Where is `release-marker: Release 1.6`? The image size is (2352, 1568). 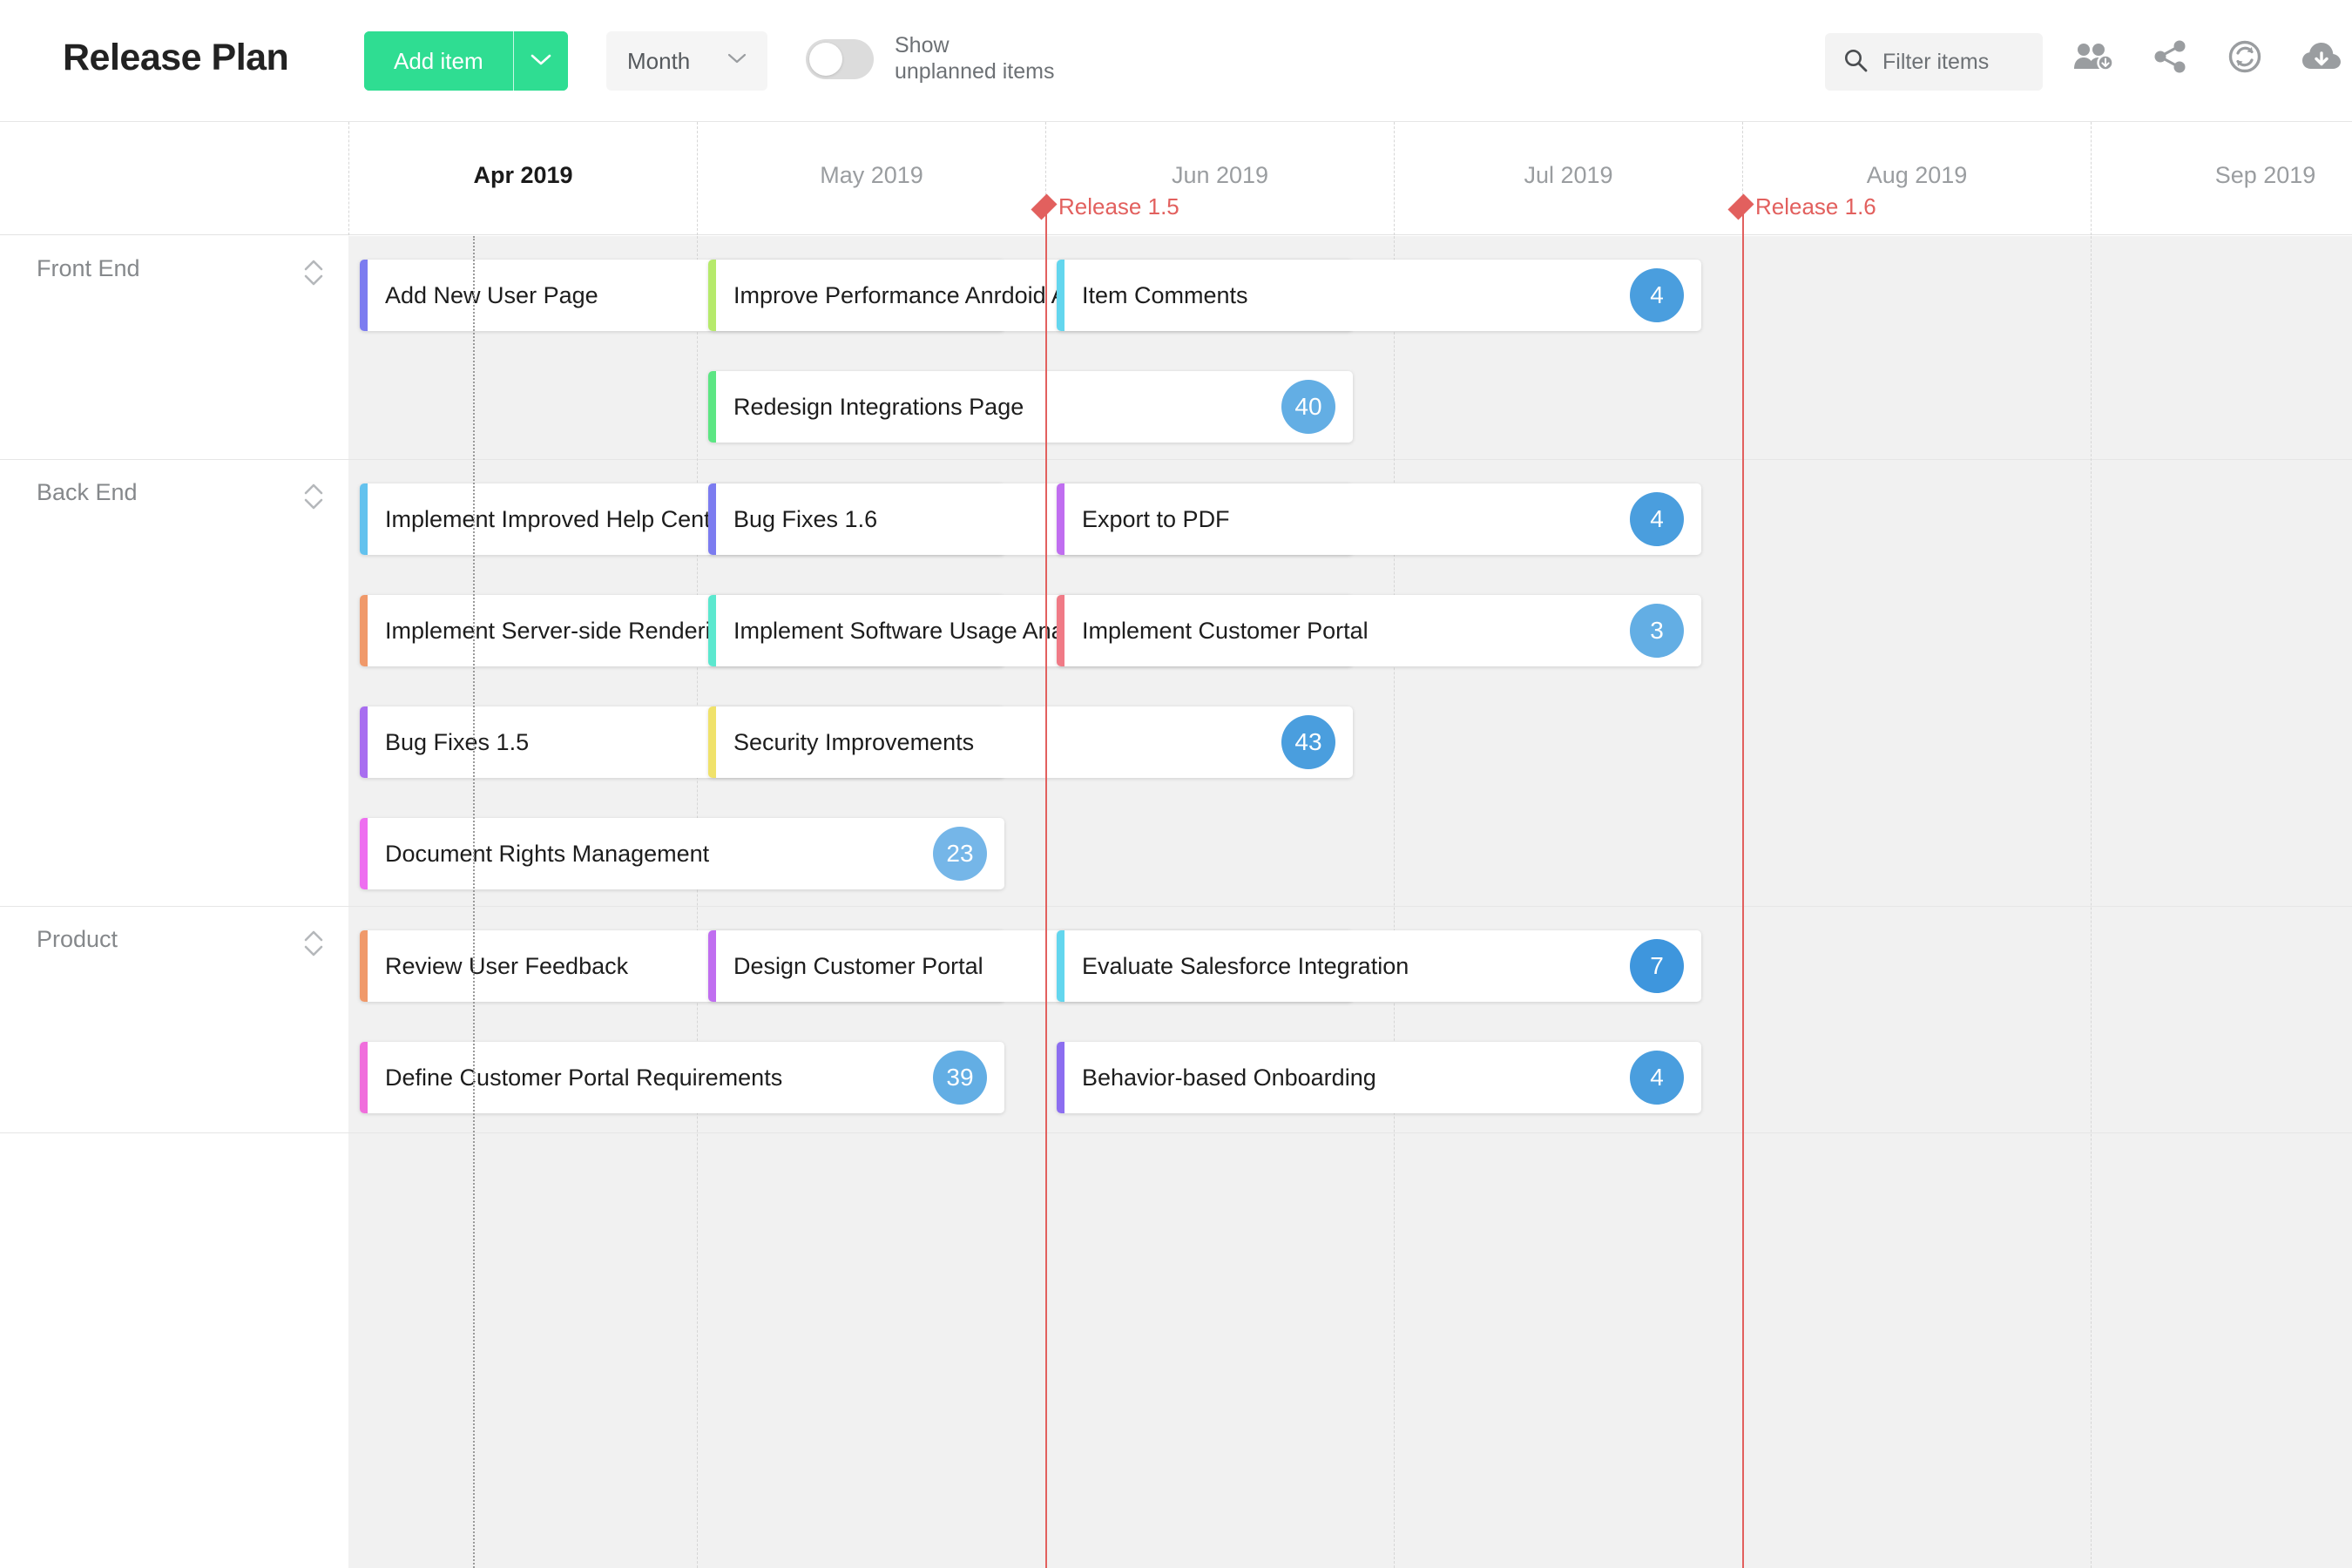 release-marker: Release 1.6 is located at coordinates (1801, 206).